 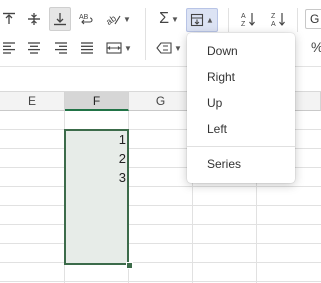 What do you see at coordinates (129, 265) in the screenshot?
I see `fill-handle` at bounding box center [129, 265].